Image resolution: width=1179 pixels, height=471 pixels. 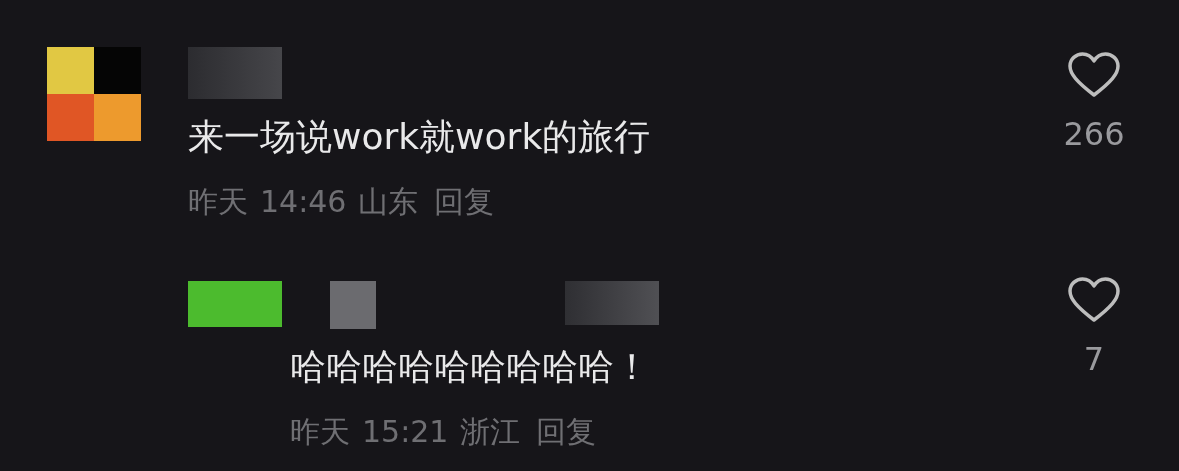 What do you see at coordinates (303, 202) in the screenshot?
I see `comment-time: 14:46` at bounding box center [303, 202].